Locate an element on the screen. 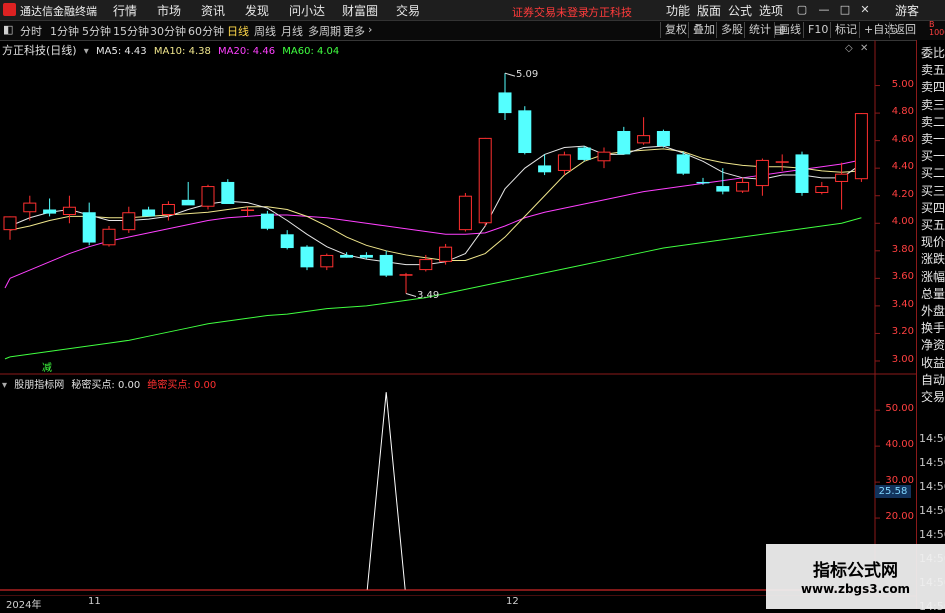 Image resolution: width=945 pixels, height=613 pixels. sub-chart-info: ▾ 股朋指标网 秘密买点: 0.00 绝密买点: 0.00 is located at coordinates (111, 383).